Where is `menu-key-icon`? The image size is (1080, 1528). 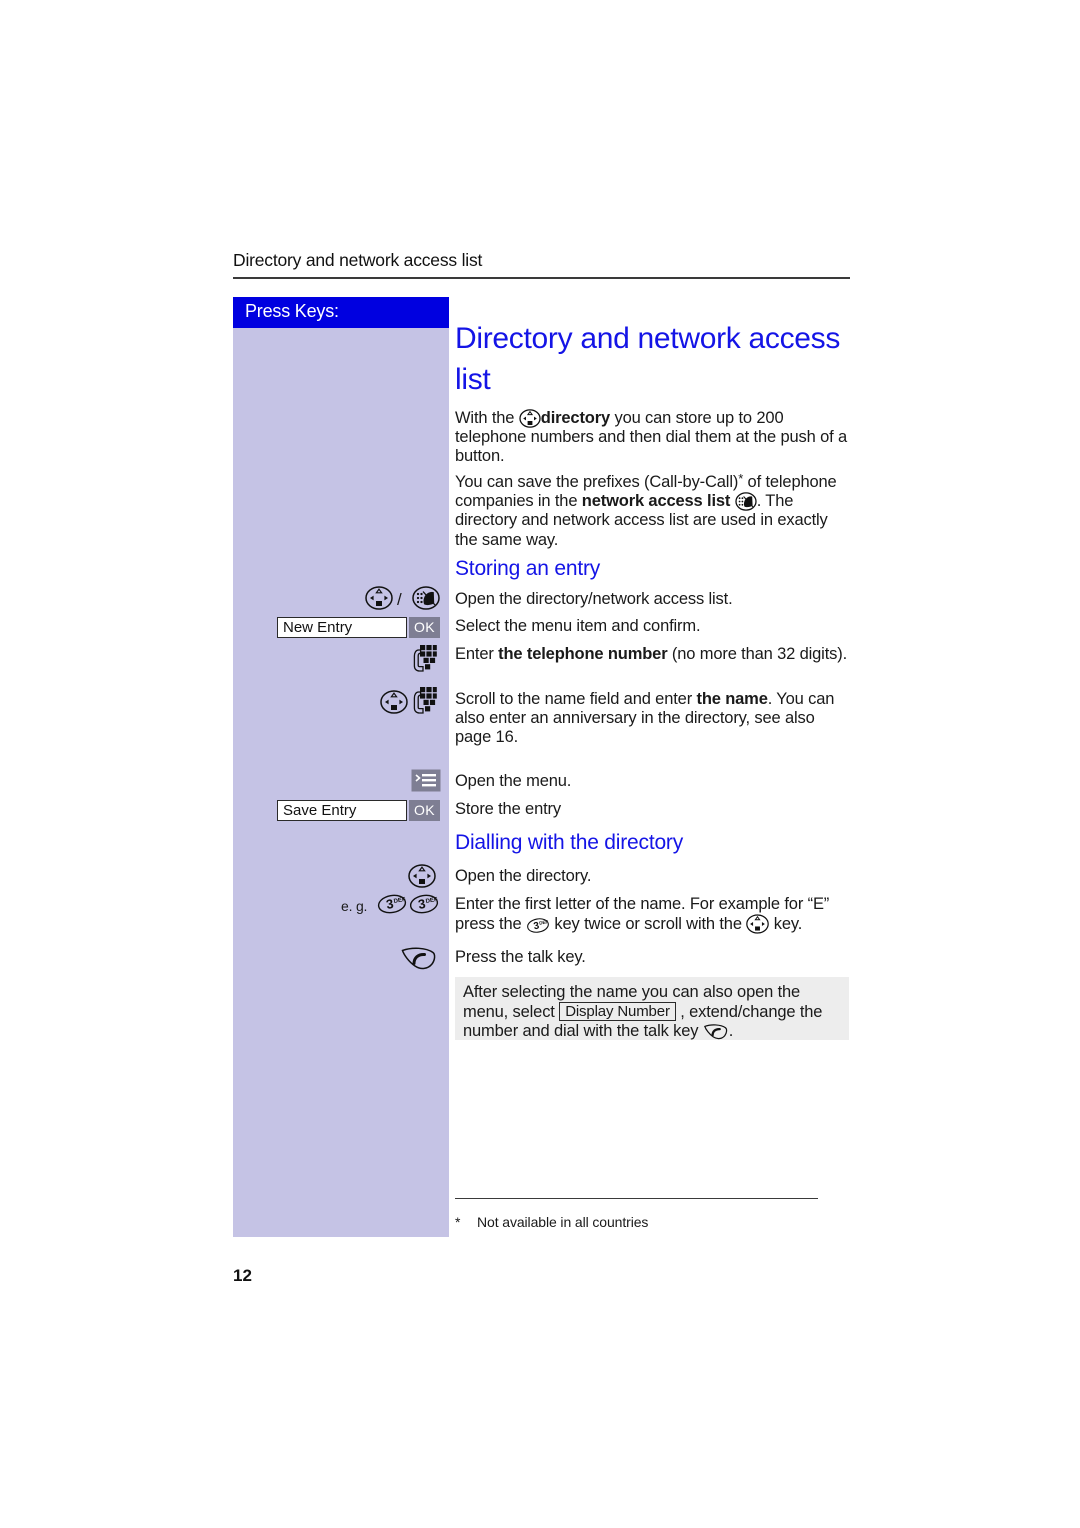 menu-key-icon is located at coordinates (426, 780).